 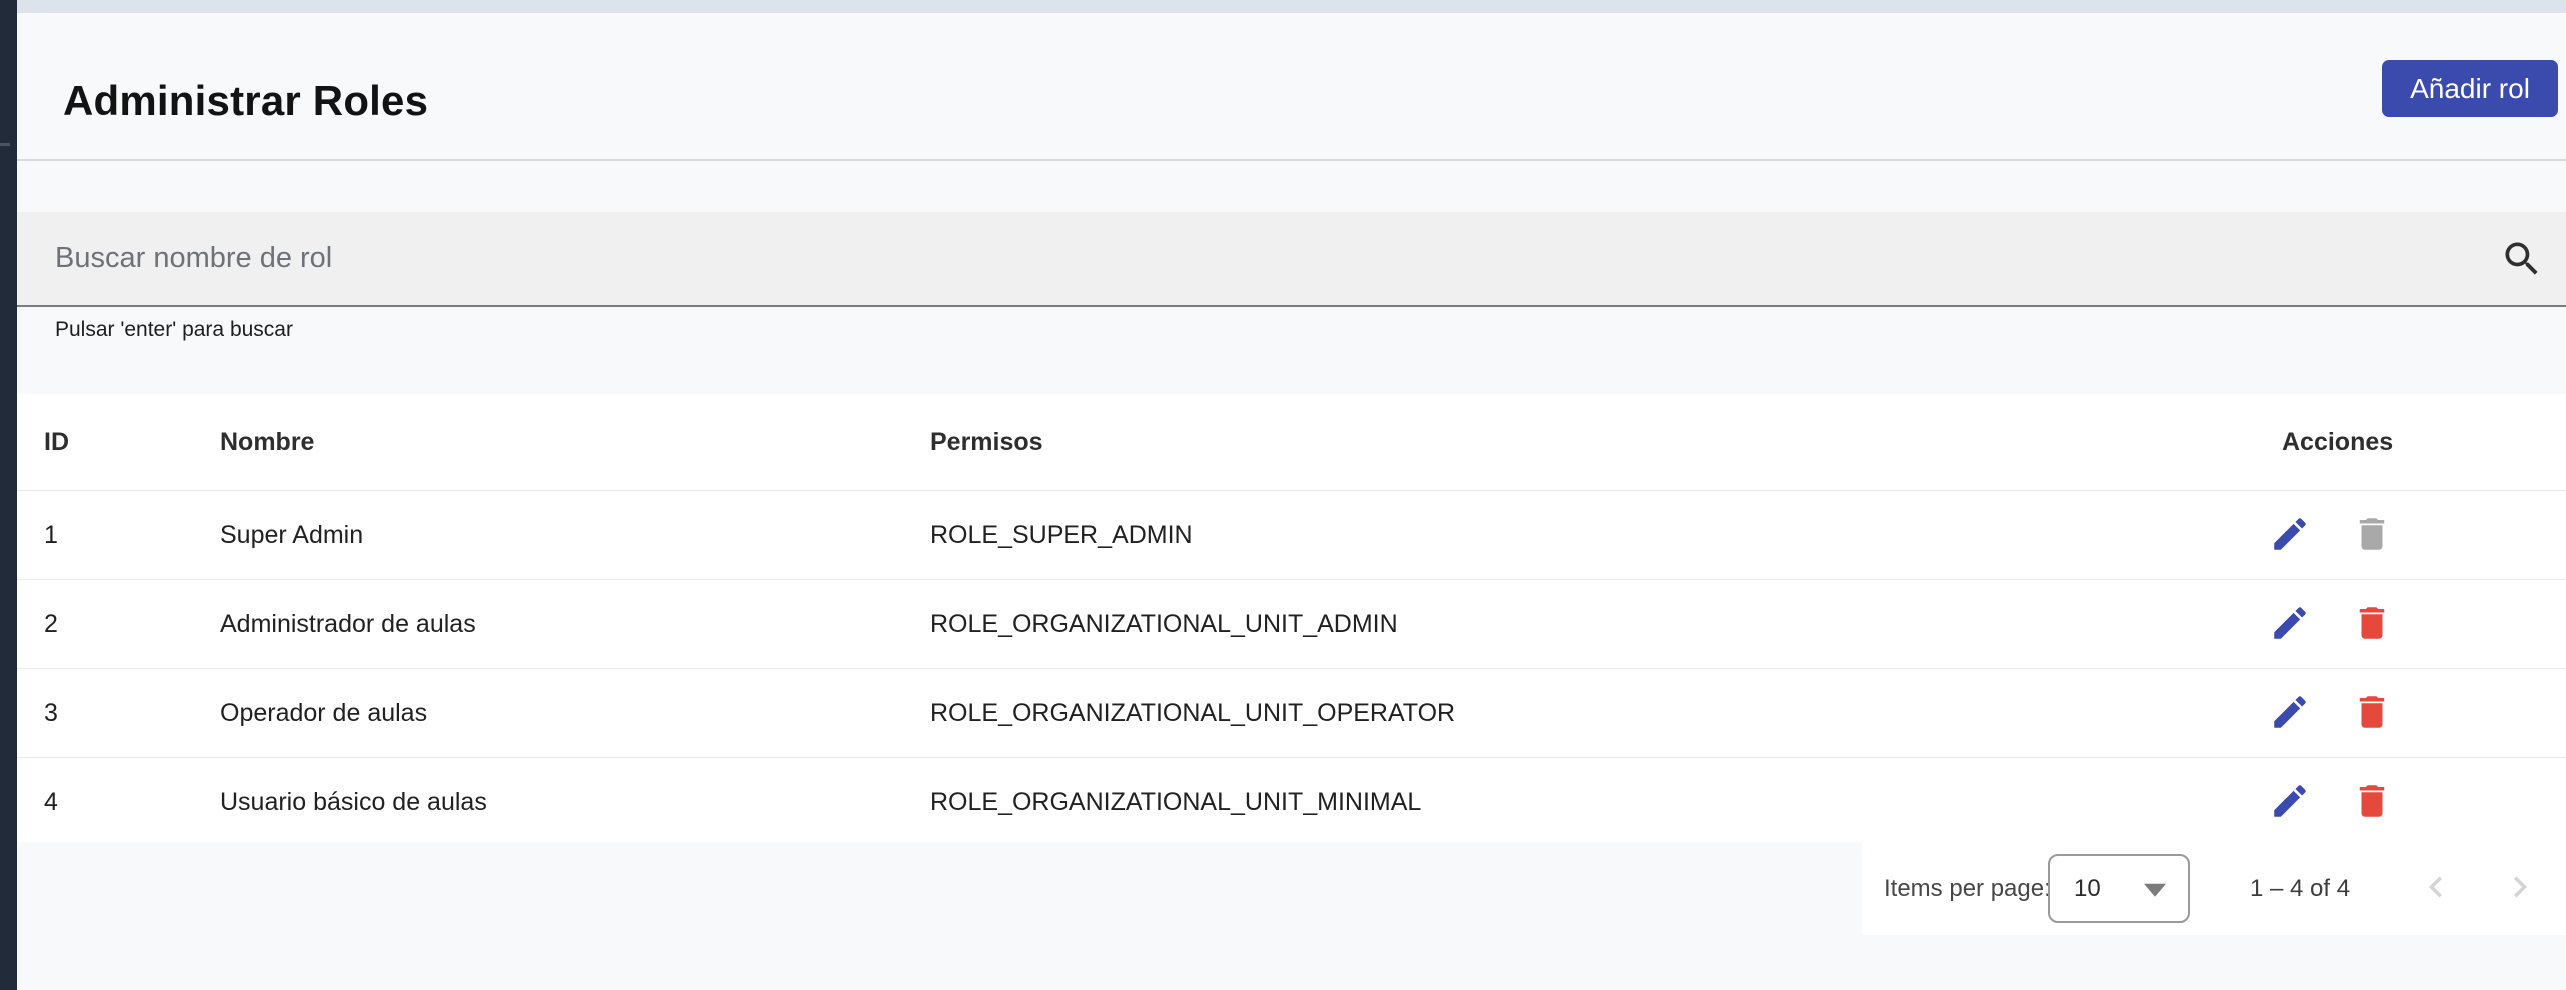 What do you see at coordinates (2214, 888) in the screenshot?
I see `paginator: Items per page: 10 1 – 4 of 4` at bounding box center [2214, 888].